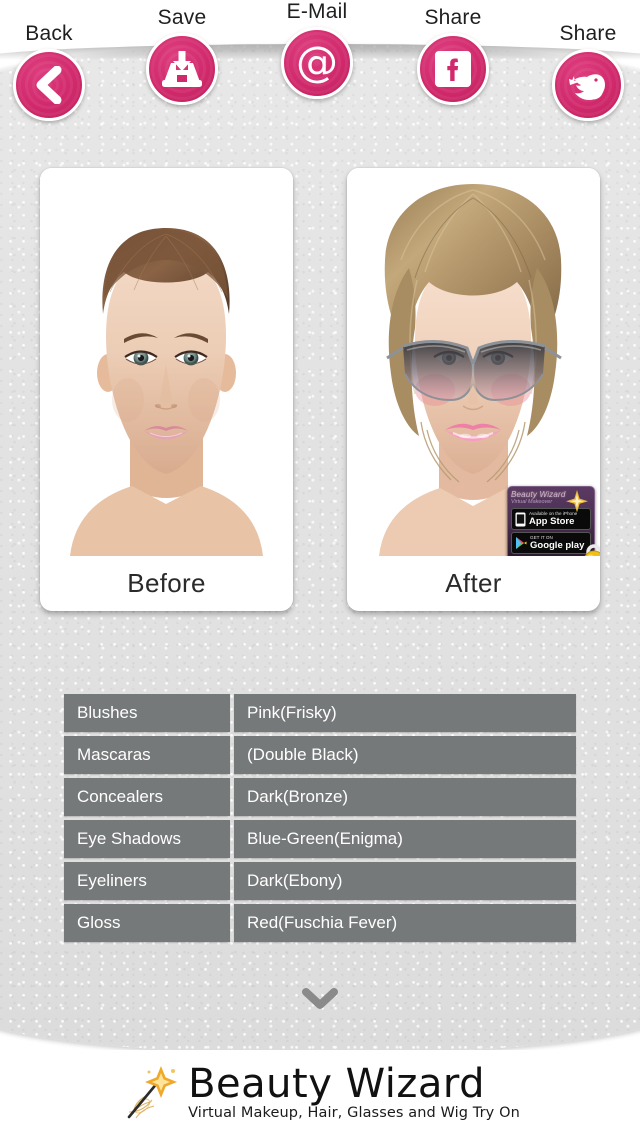 This screenshot has width=640, height=1136. What do you see at coordinates (405, 713) in the screenshot?
I see `row-value: Pink(Frisky)` at bounding box center [405, 713].